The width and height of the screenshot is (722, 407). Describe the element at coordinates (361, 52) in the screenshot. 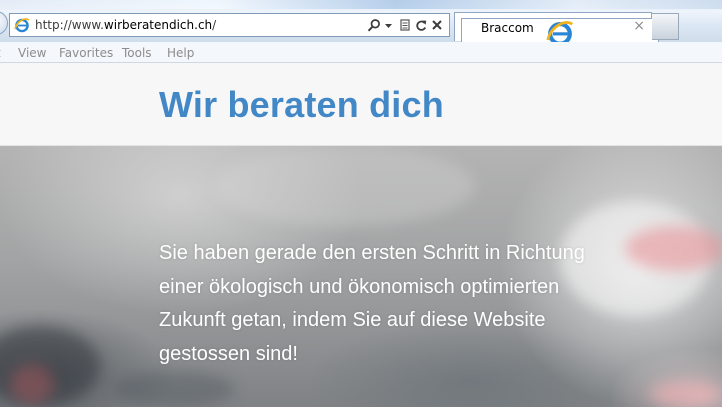

I see `menu-bar: t View Favorites Tools Help` at that location.